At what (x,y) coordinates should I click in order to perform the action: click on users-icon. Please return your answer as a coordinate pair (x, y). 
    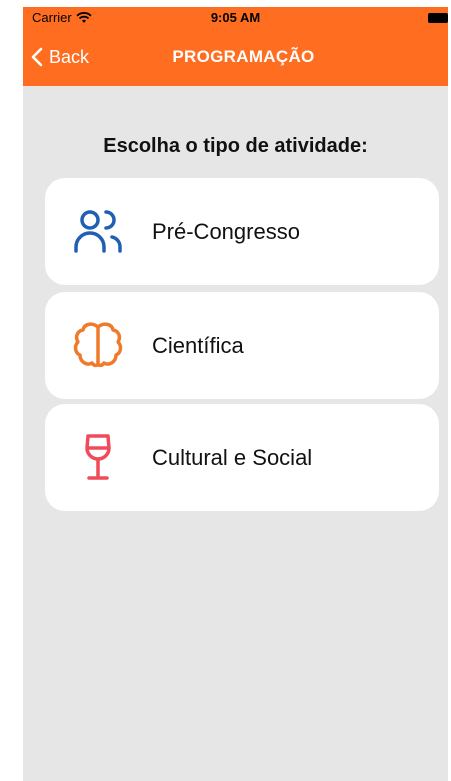
    Looking at the image, I should click on (98, 231).